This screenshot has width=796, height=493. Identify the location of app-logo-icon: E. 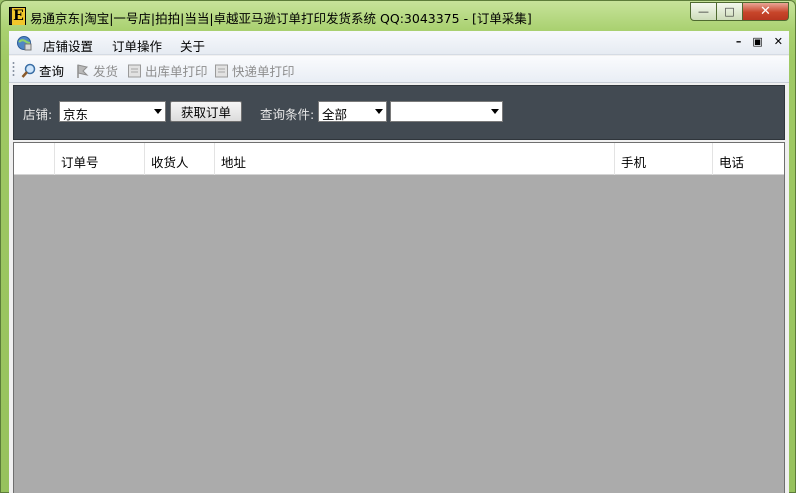
(17, 16).